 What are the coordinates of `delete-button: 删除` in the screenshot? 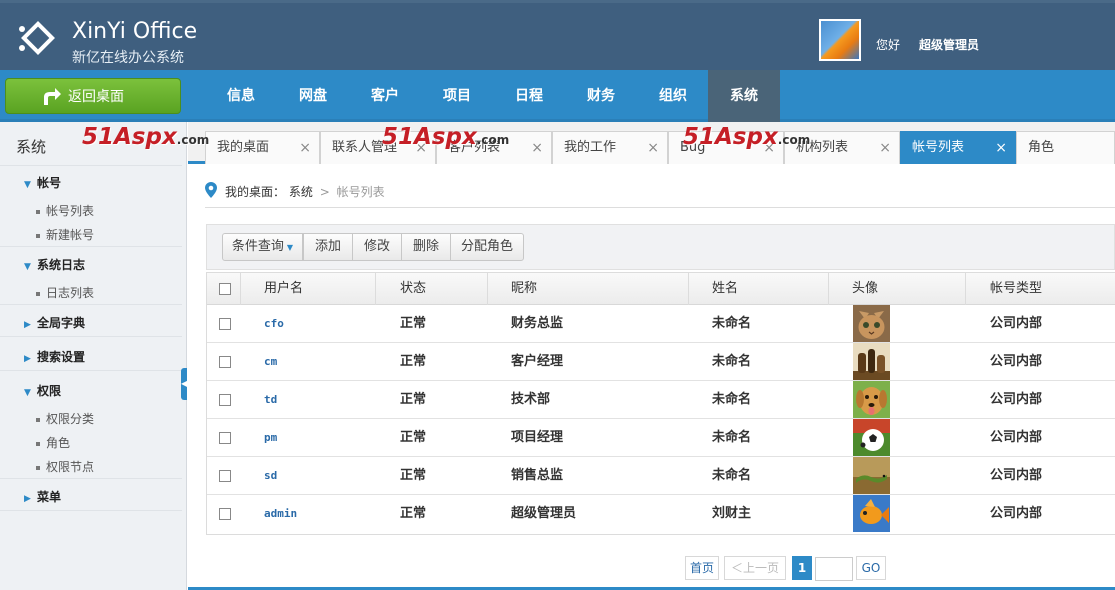 It's located at (426, 247).